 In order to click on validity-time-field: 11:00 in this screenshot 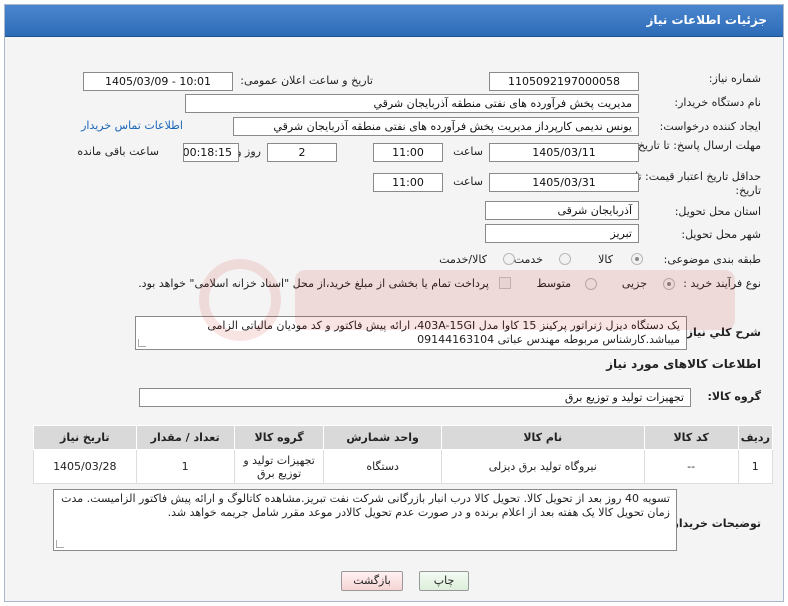, I will do `click(408, 182)`.